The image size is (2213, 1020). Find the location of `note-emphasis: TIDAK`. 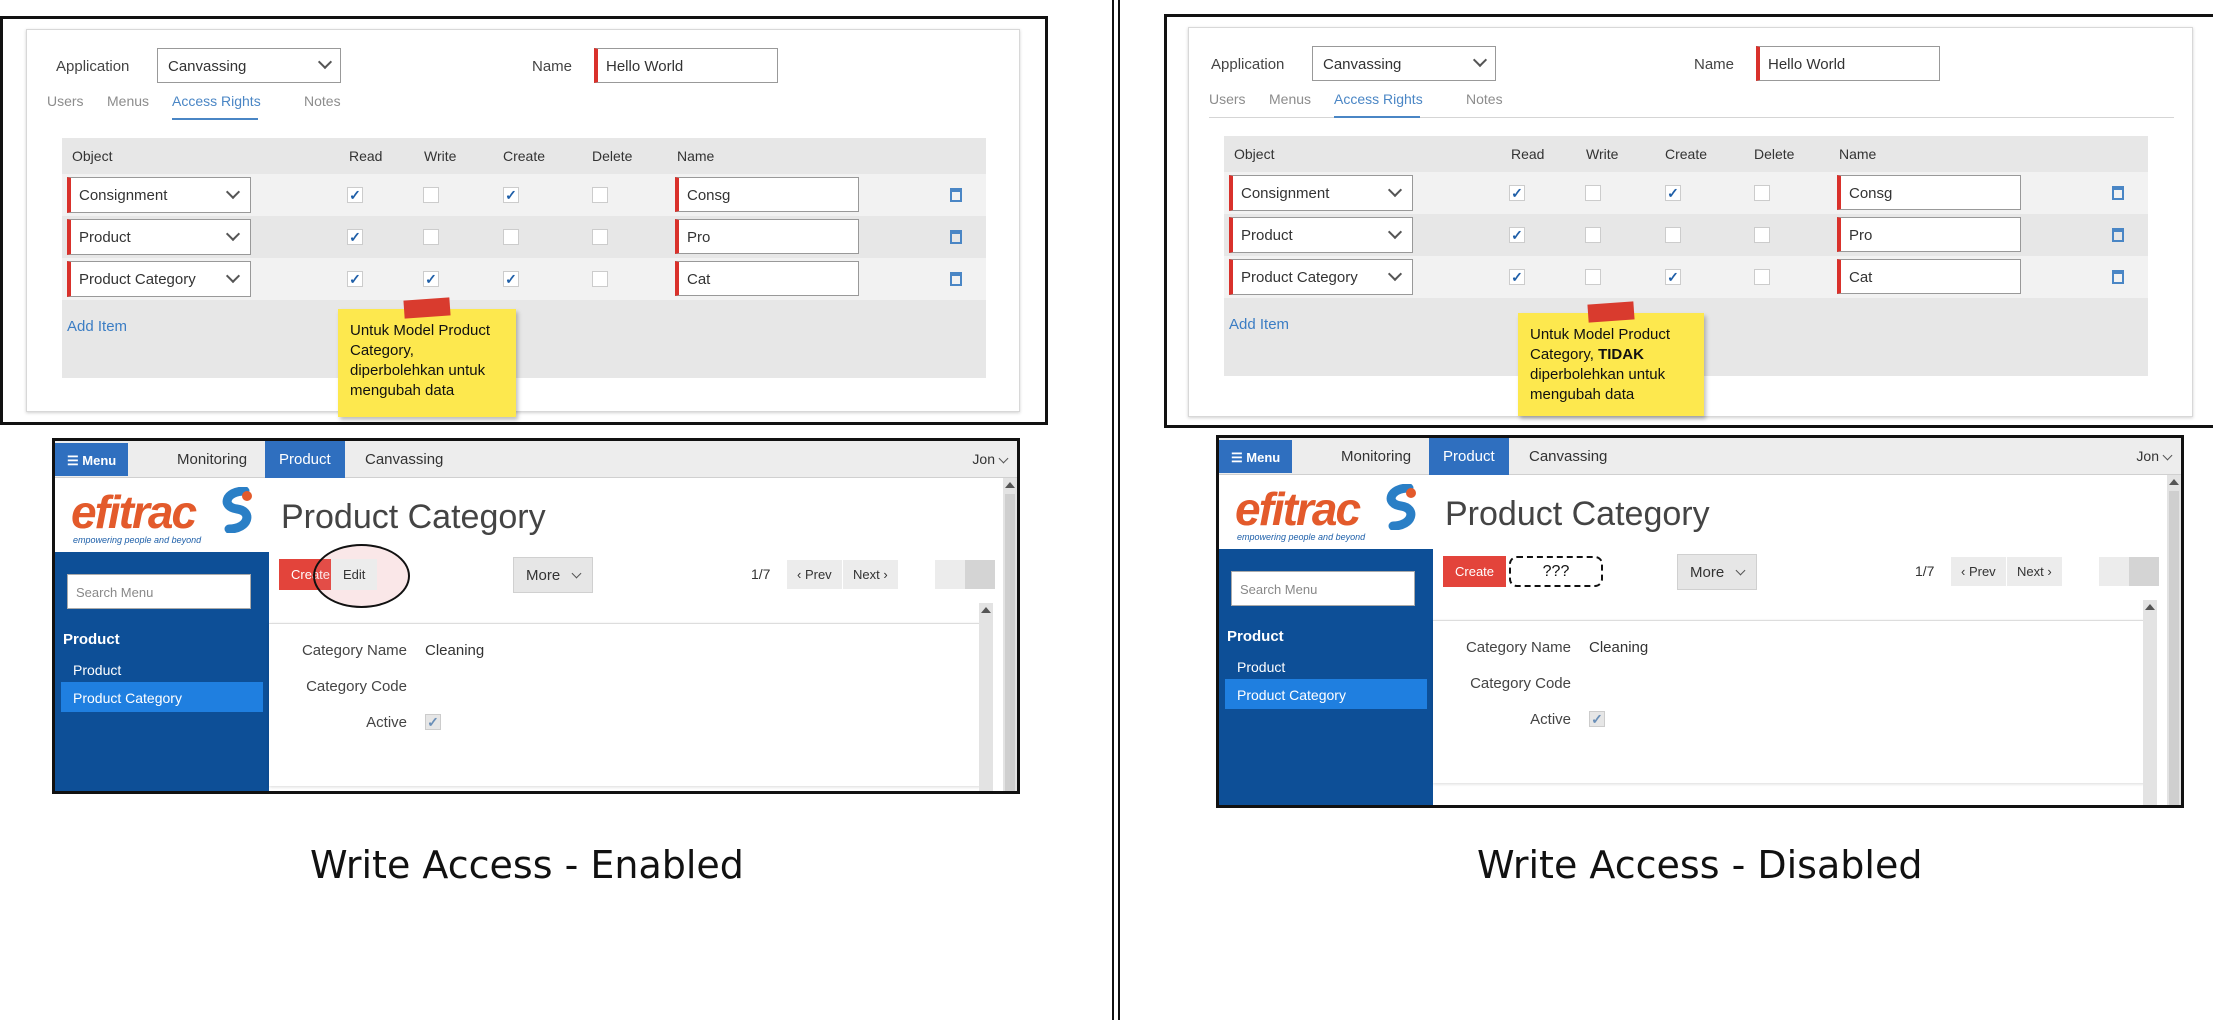

note-emphasis: TIDAK is located at coordinates (1621, 354).